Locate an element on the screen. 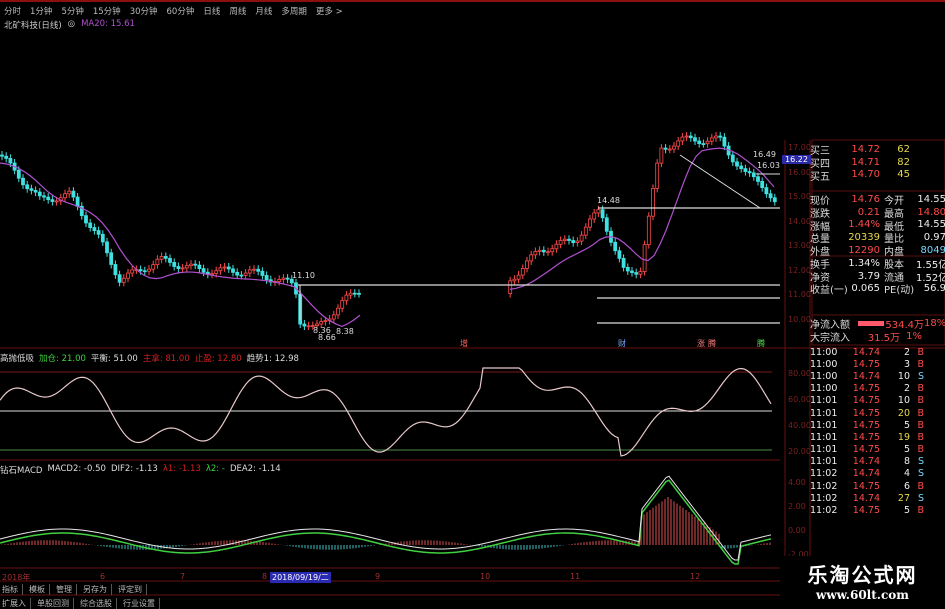 The width and height of the screenshot is (945, 609). tick-row: 11:02 14.75 6 B is located at coordinates (867, 486).